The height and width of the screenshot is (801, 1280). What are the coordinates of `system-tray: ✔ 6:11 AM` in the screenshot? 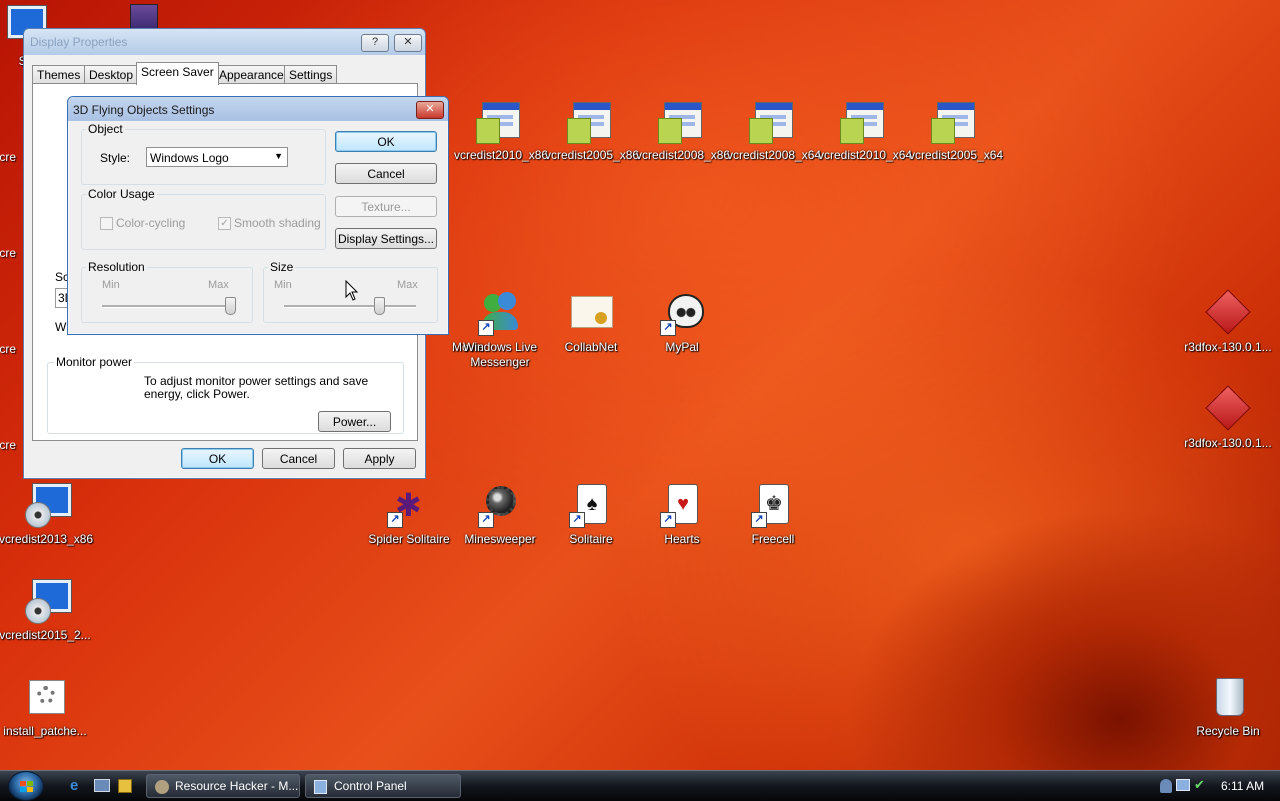 It's located at (1216, 786).